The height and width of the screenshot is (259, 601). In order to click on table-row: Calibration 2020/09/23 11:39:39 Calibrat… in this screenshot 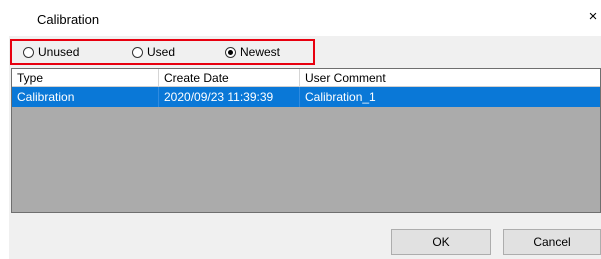, I will do `click(306, 97)`.